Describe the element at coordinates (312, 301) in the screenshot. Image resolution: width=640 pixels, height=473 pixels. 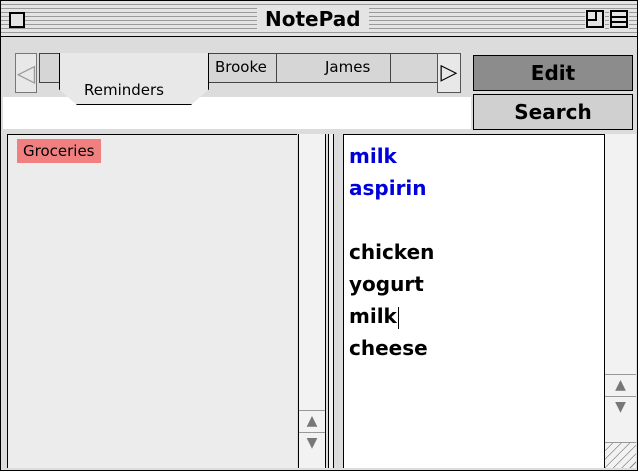
I see `note-list-scrollbar: ▲ ▼` at that location.